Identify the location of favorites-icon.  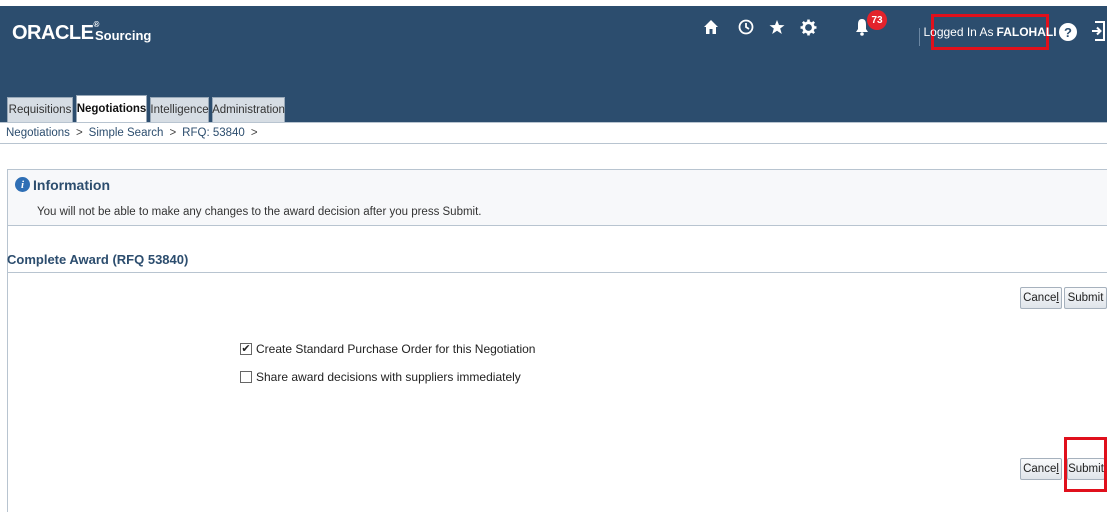
(777, 27).